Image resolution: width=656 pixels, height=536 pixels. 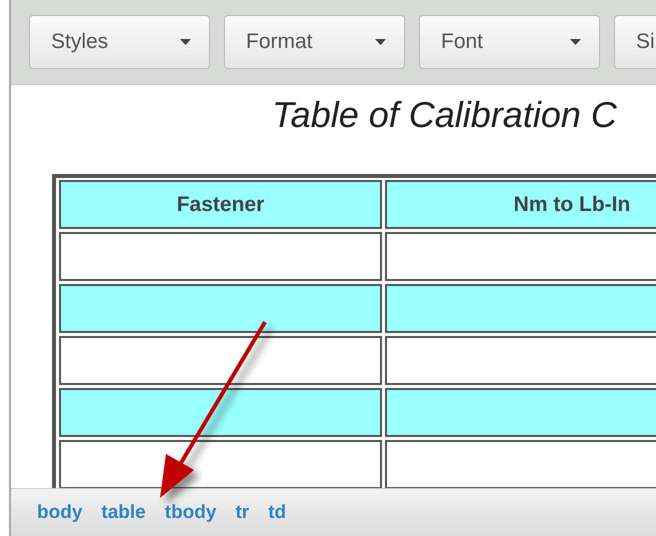 What do you see at coordinates (119, 42) in the screenshot?
I see `dropdown-button: Styles` at bounding box center [119, 42].